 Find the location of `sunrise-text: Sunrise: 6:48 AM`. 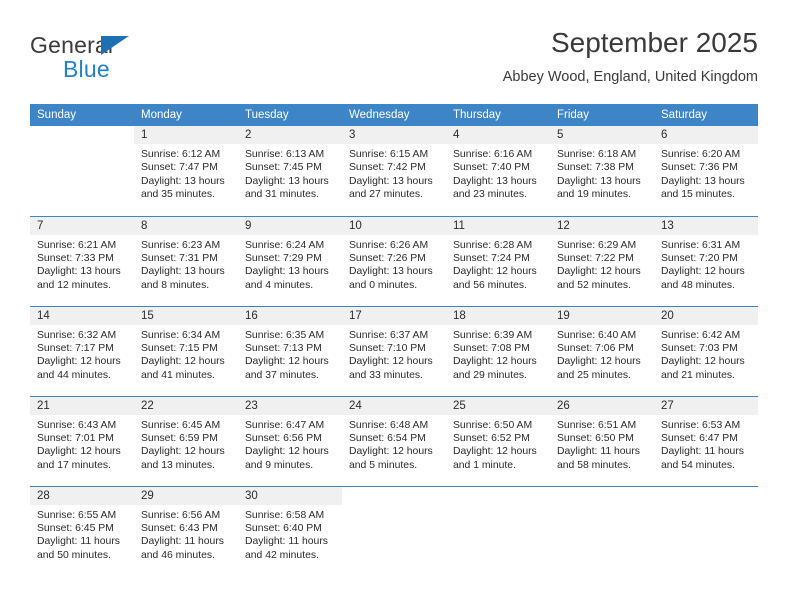

sunrise-text: Sunrise: 6:48 AM is located at coordinates (389, 425).